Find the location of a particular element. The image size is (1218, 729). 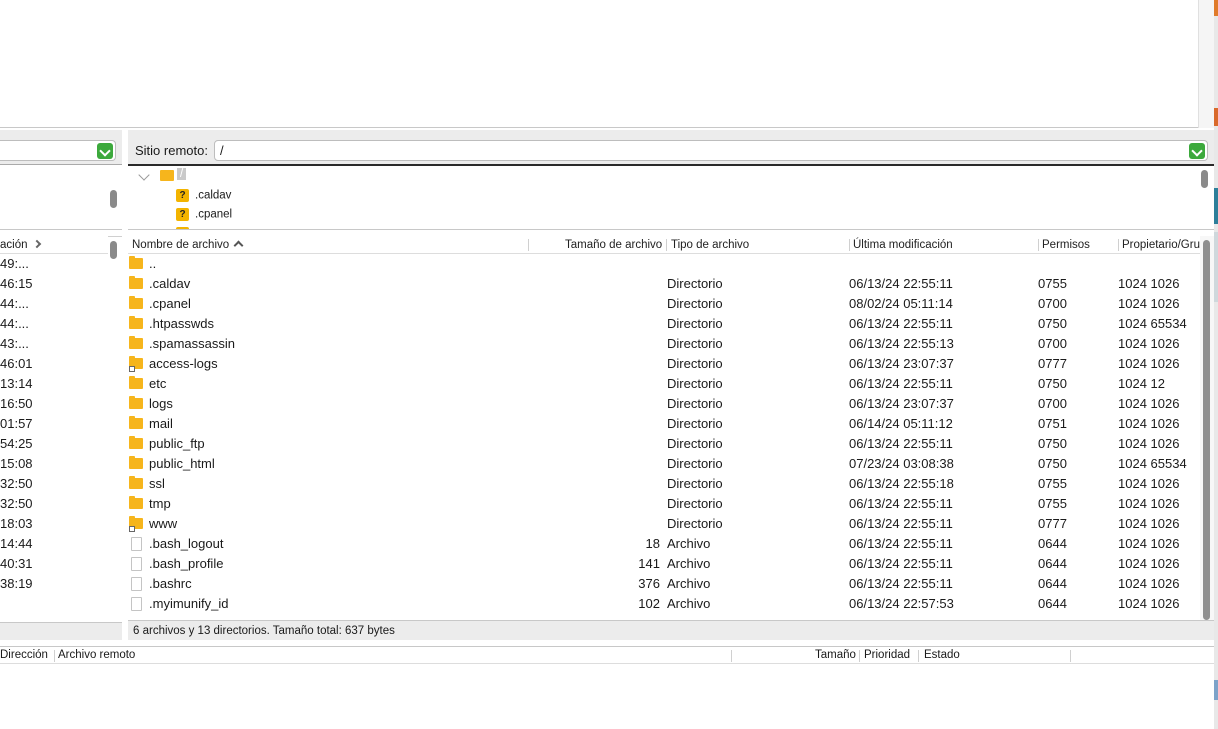

remote-path-value: / is located at coordinates (222, 150).